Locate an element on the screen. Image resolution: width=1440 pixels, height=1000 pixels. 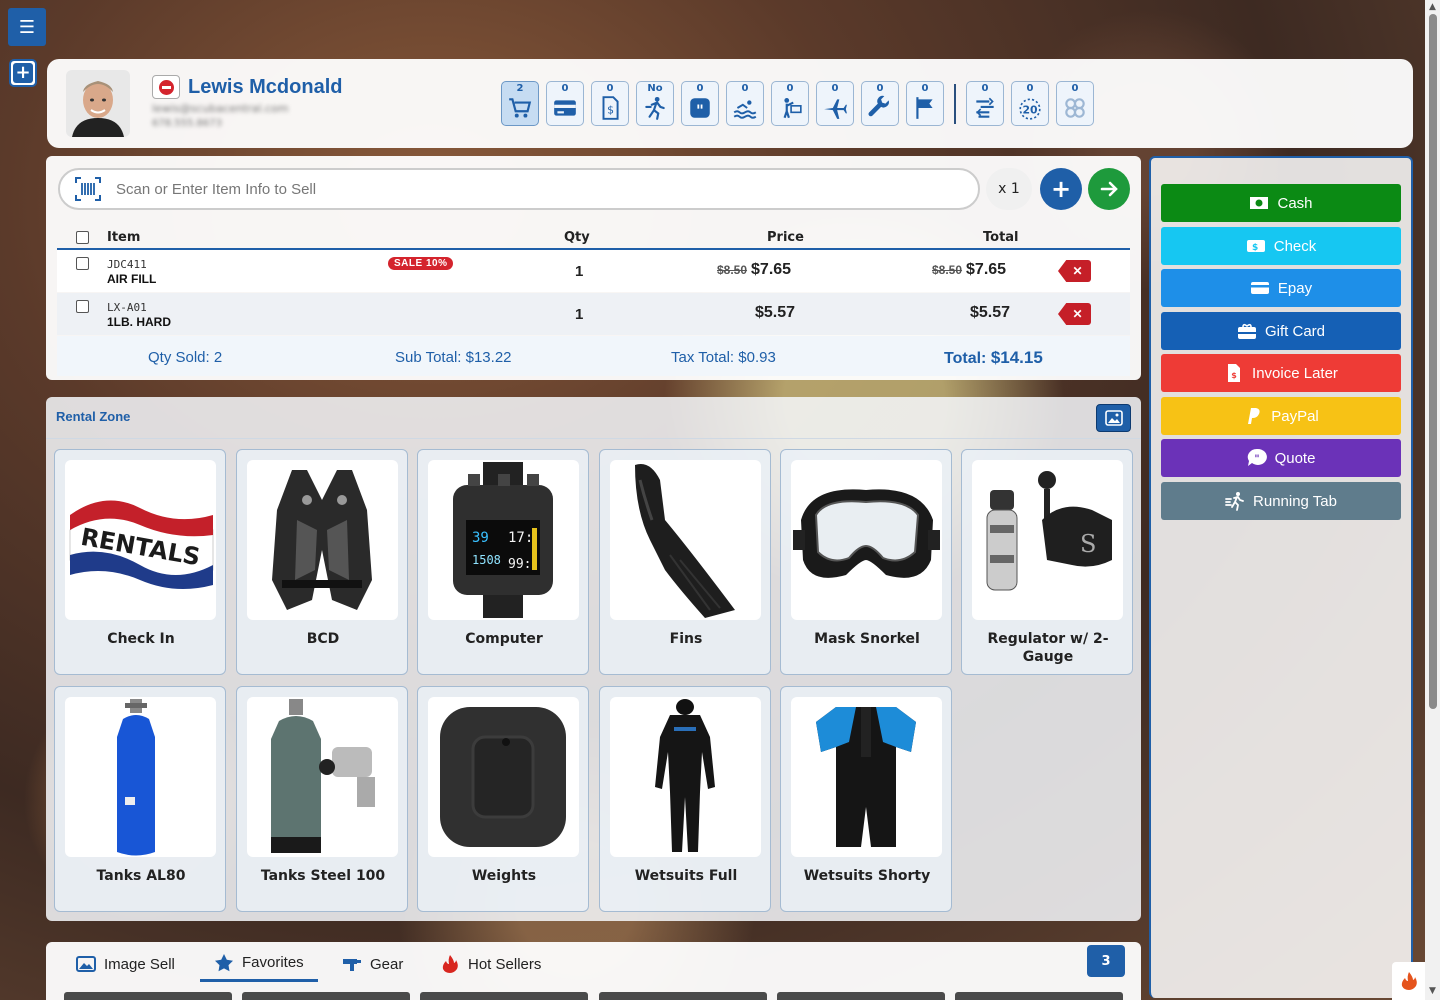
pay-quote-button: " Quote is located at coordinates (1281, 458).